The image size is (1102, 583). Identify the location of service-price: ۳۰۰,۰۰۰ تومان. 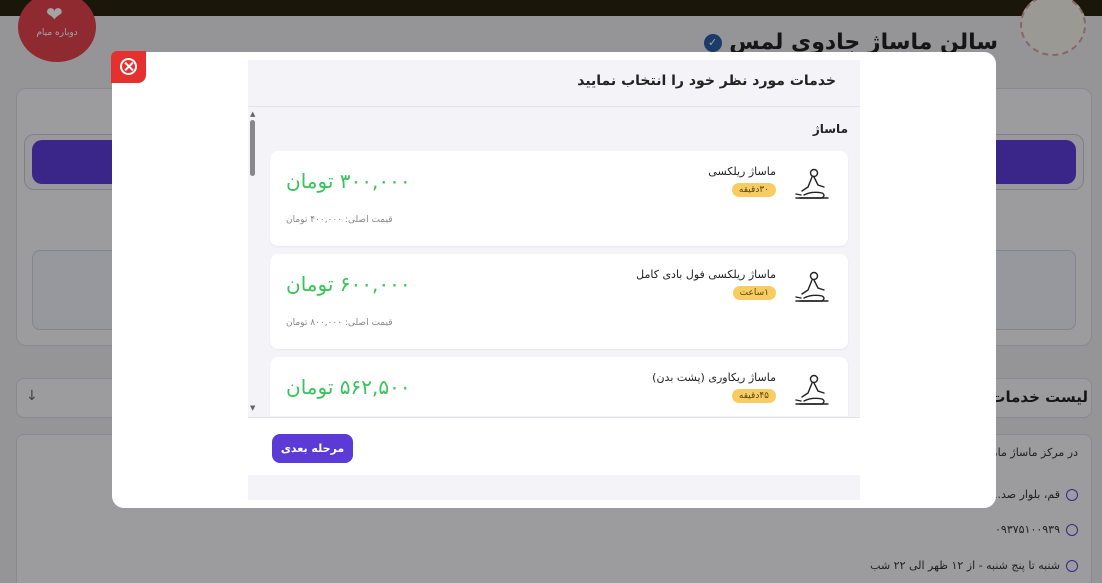
(348, 181).